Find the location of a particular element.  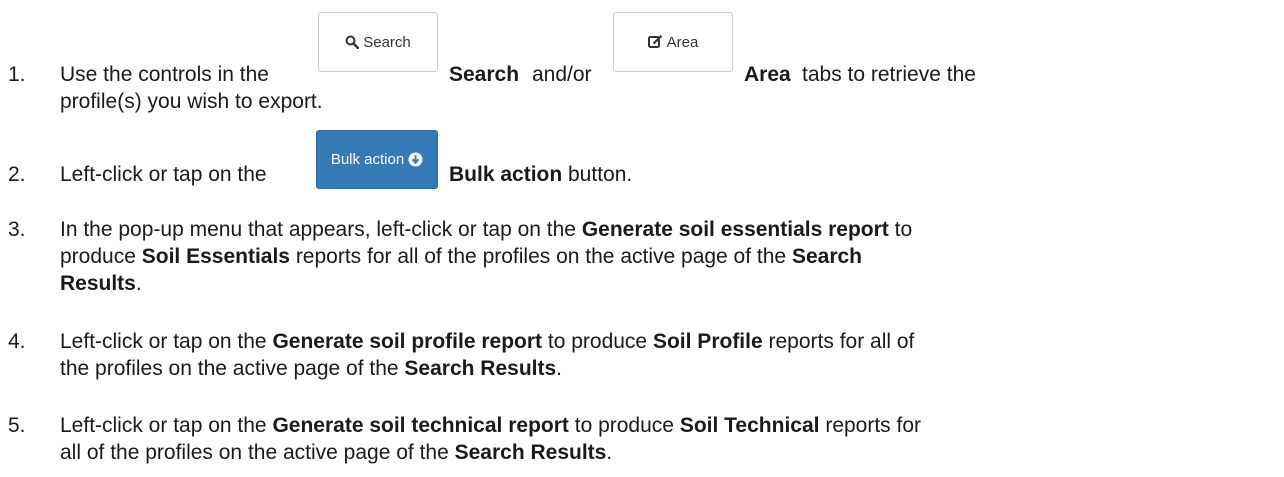

step-number: 3. is located at coordinates (17, 229).